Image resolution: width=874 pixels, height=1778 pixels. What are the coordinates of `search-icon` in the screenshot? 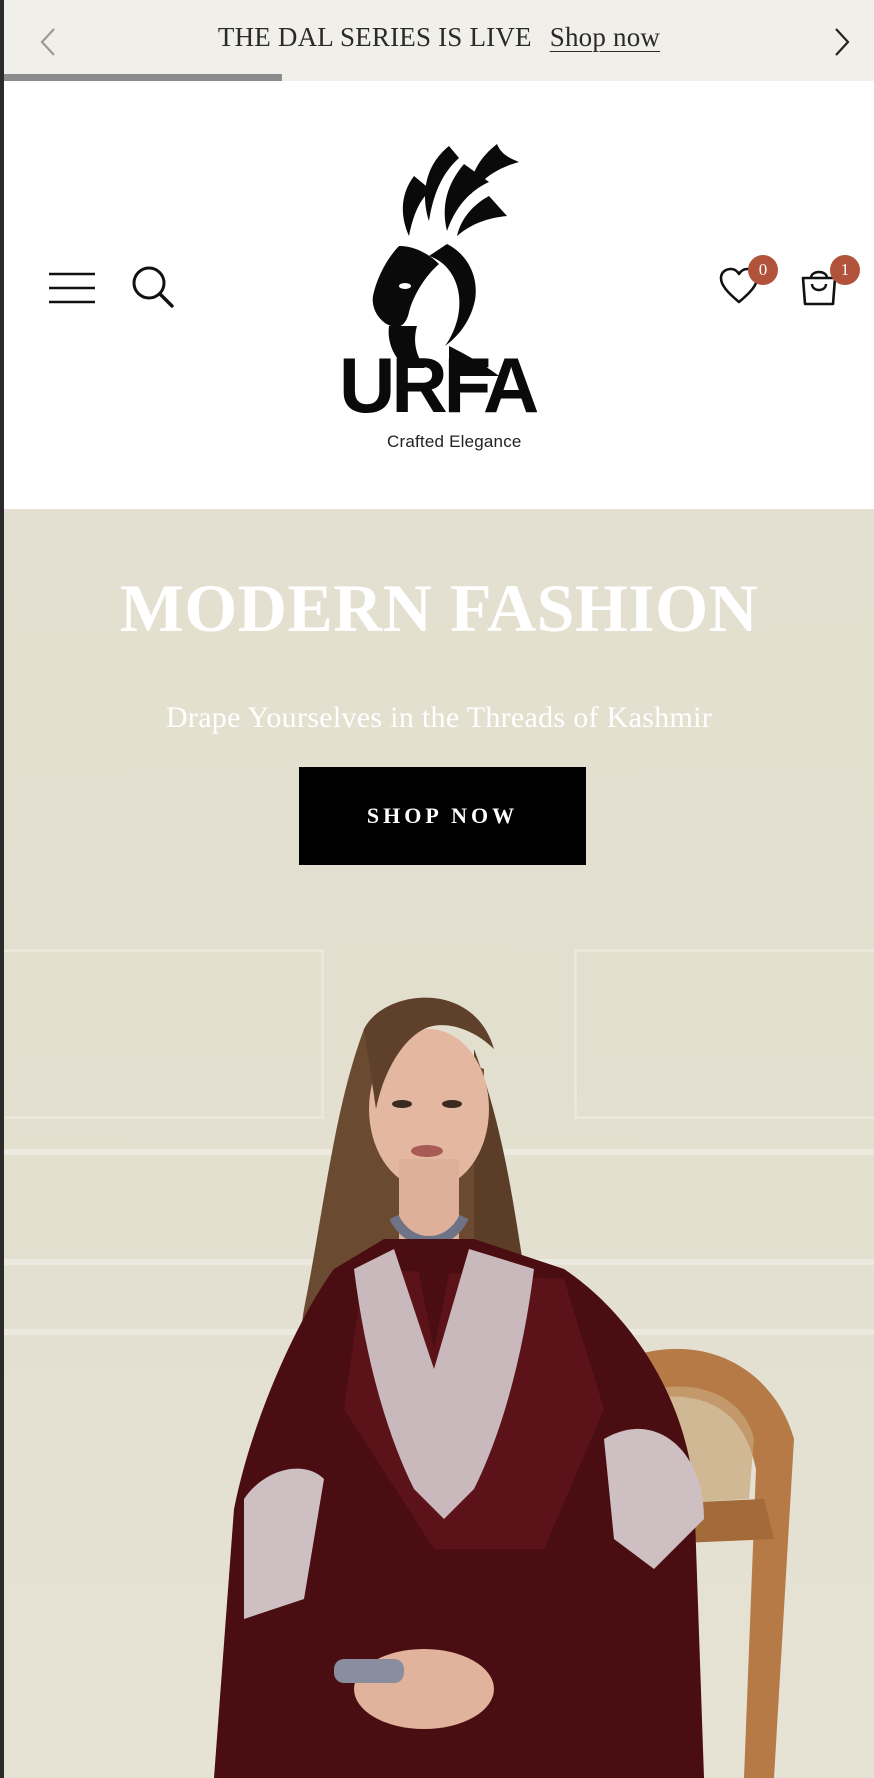 It's located at (153, 287).